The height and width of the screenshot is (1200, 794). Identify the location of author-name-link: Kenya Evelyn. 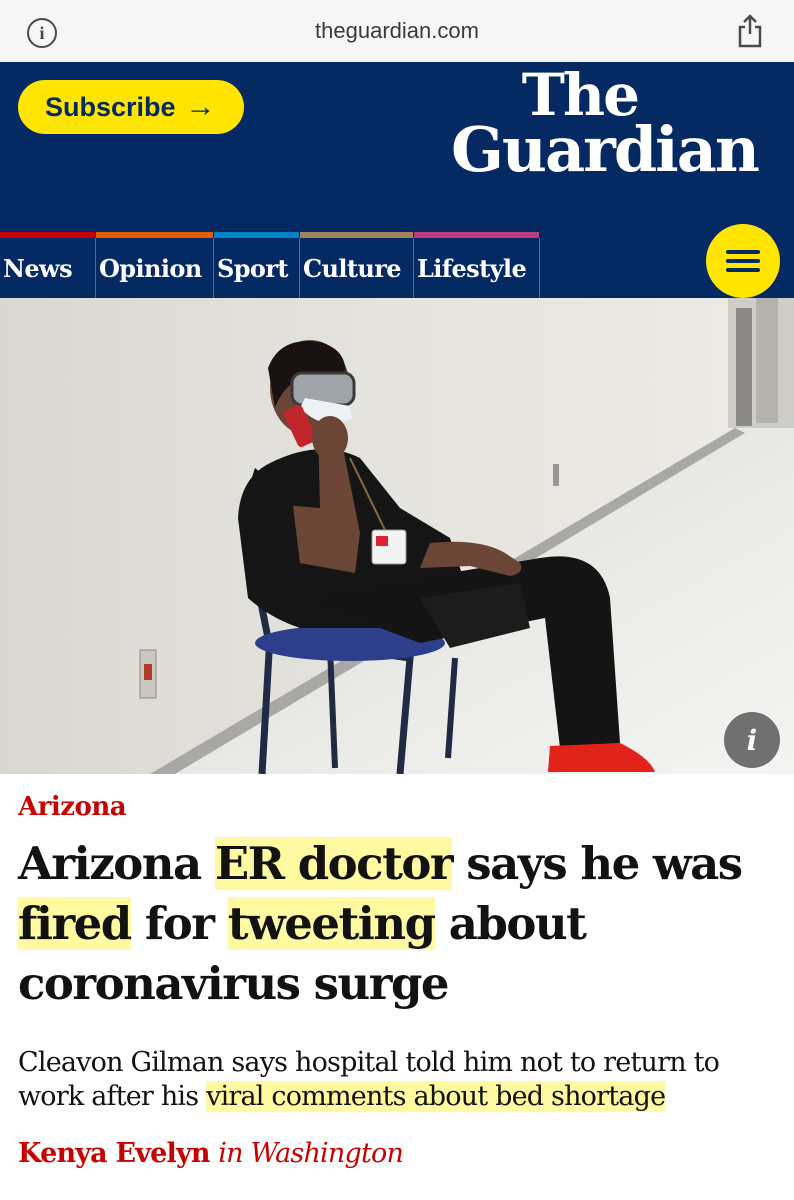
(114, 1153).